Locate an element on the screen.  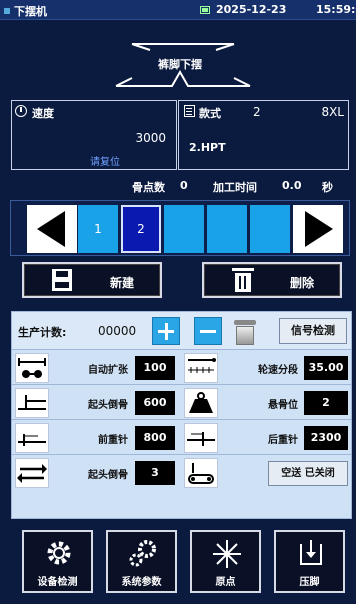
status-time: 15:59:06 is located at coordinates (336, 9).